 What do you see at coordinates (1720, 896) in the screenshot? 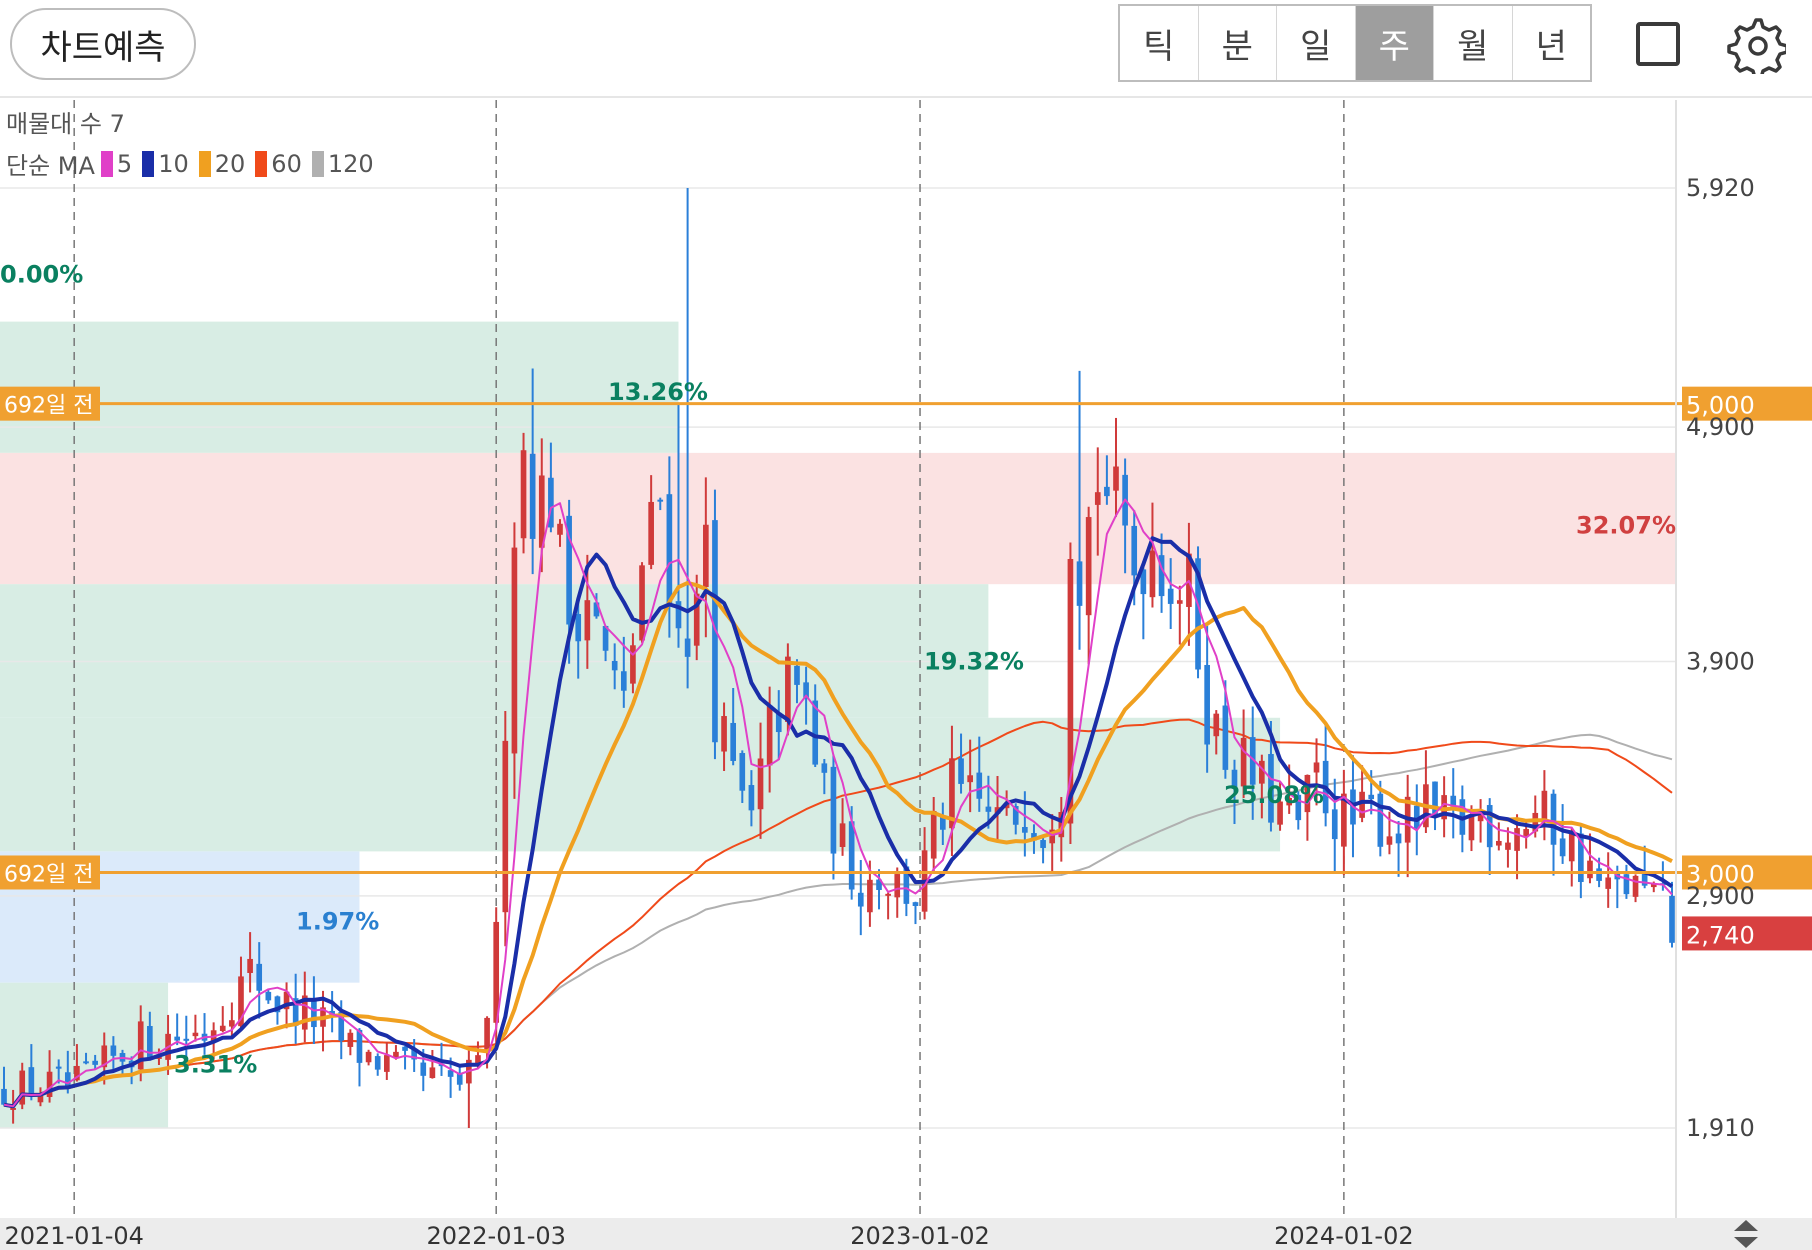
I see `y-tick-label: 2,900` at bounding box center [1720, 896].